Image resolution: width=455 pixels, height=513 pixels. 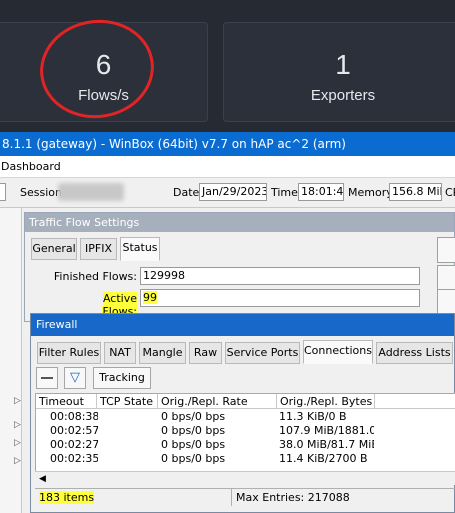 What do you see at coordinates (42, 479) in the screenshot?
I see `scroll-left-icon: ◀` at bounding box center [42, 479].